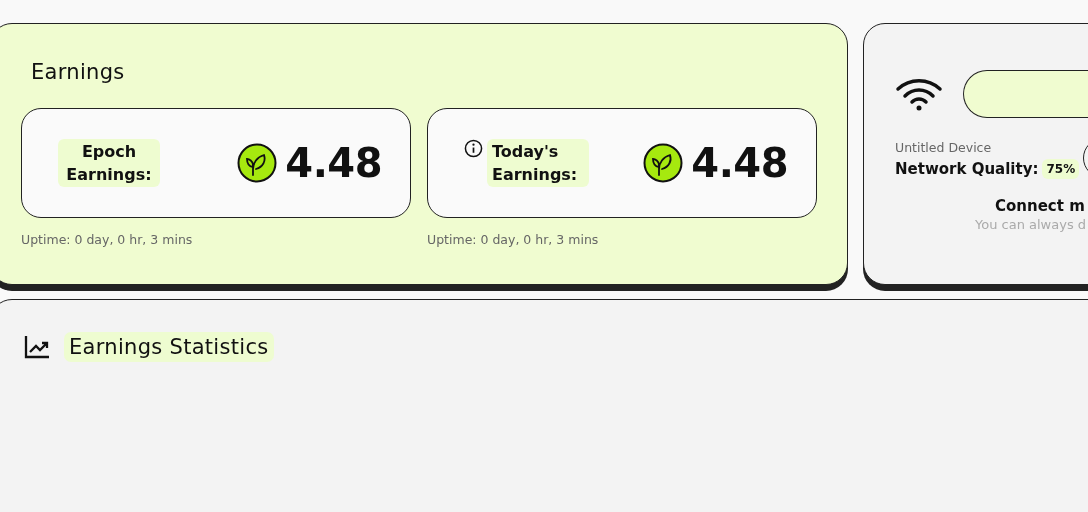 Image resolution: width=1088 pixels, height=512 pixels. Describe the element at coordinates (109, 163) in the screenshot. I see `earnings-label: Epoch Earnings:` at that location.